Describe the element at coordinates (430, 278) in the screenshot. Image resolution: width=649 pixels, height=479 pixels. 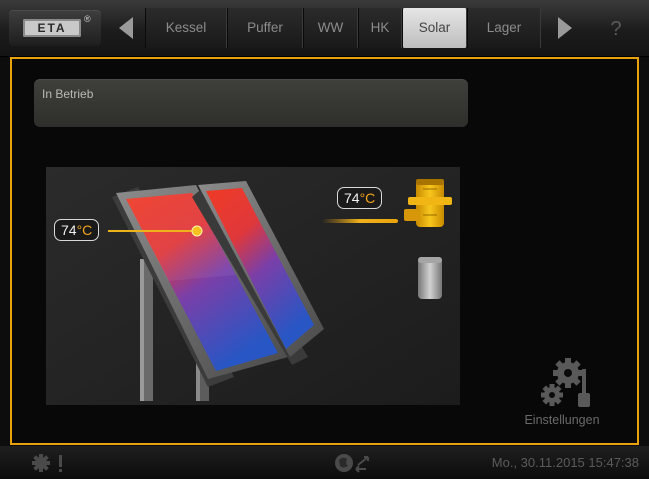
I see `storage-tank-icon` at that location.